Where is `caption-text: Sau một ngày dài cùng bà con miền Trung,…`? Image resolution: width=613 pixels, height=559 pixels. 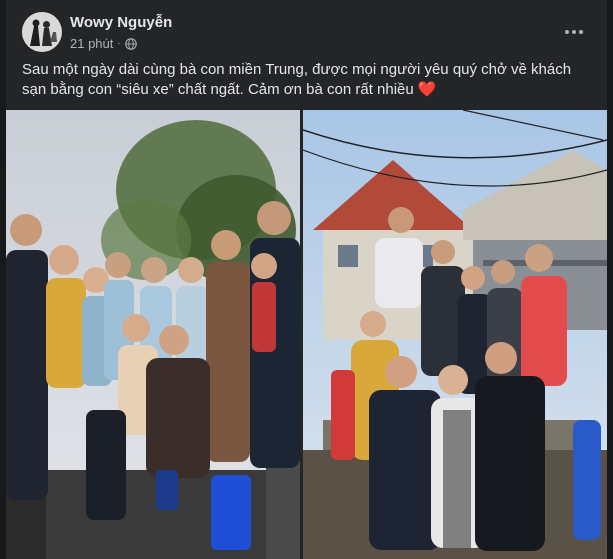 caption-text: Sau một ngày dài cùng bà con miền Trung,… is located at coordinates (297, 79).